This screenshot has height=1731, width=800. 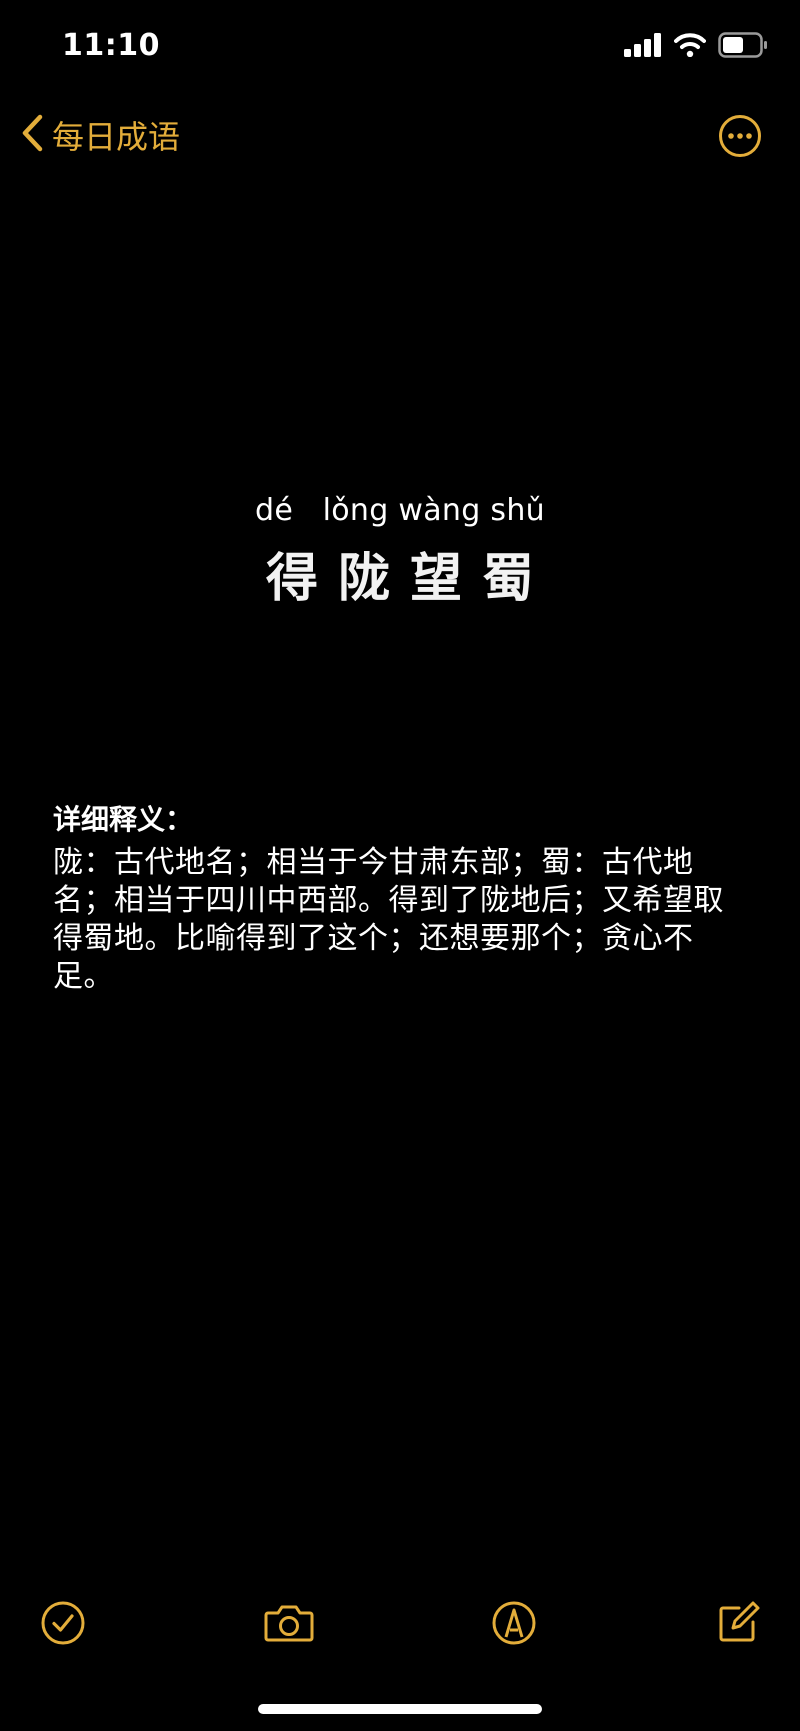 I want to click on ellipsis-circle-icon, so click(x=740, y=138).